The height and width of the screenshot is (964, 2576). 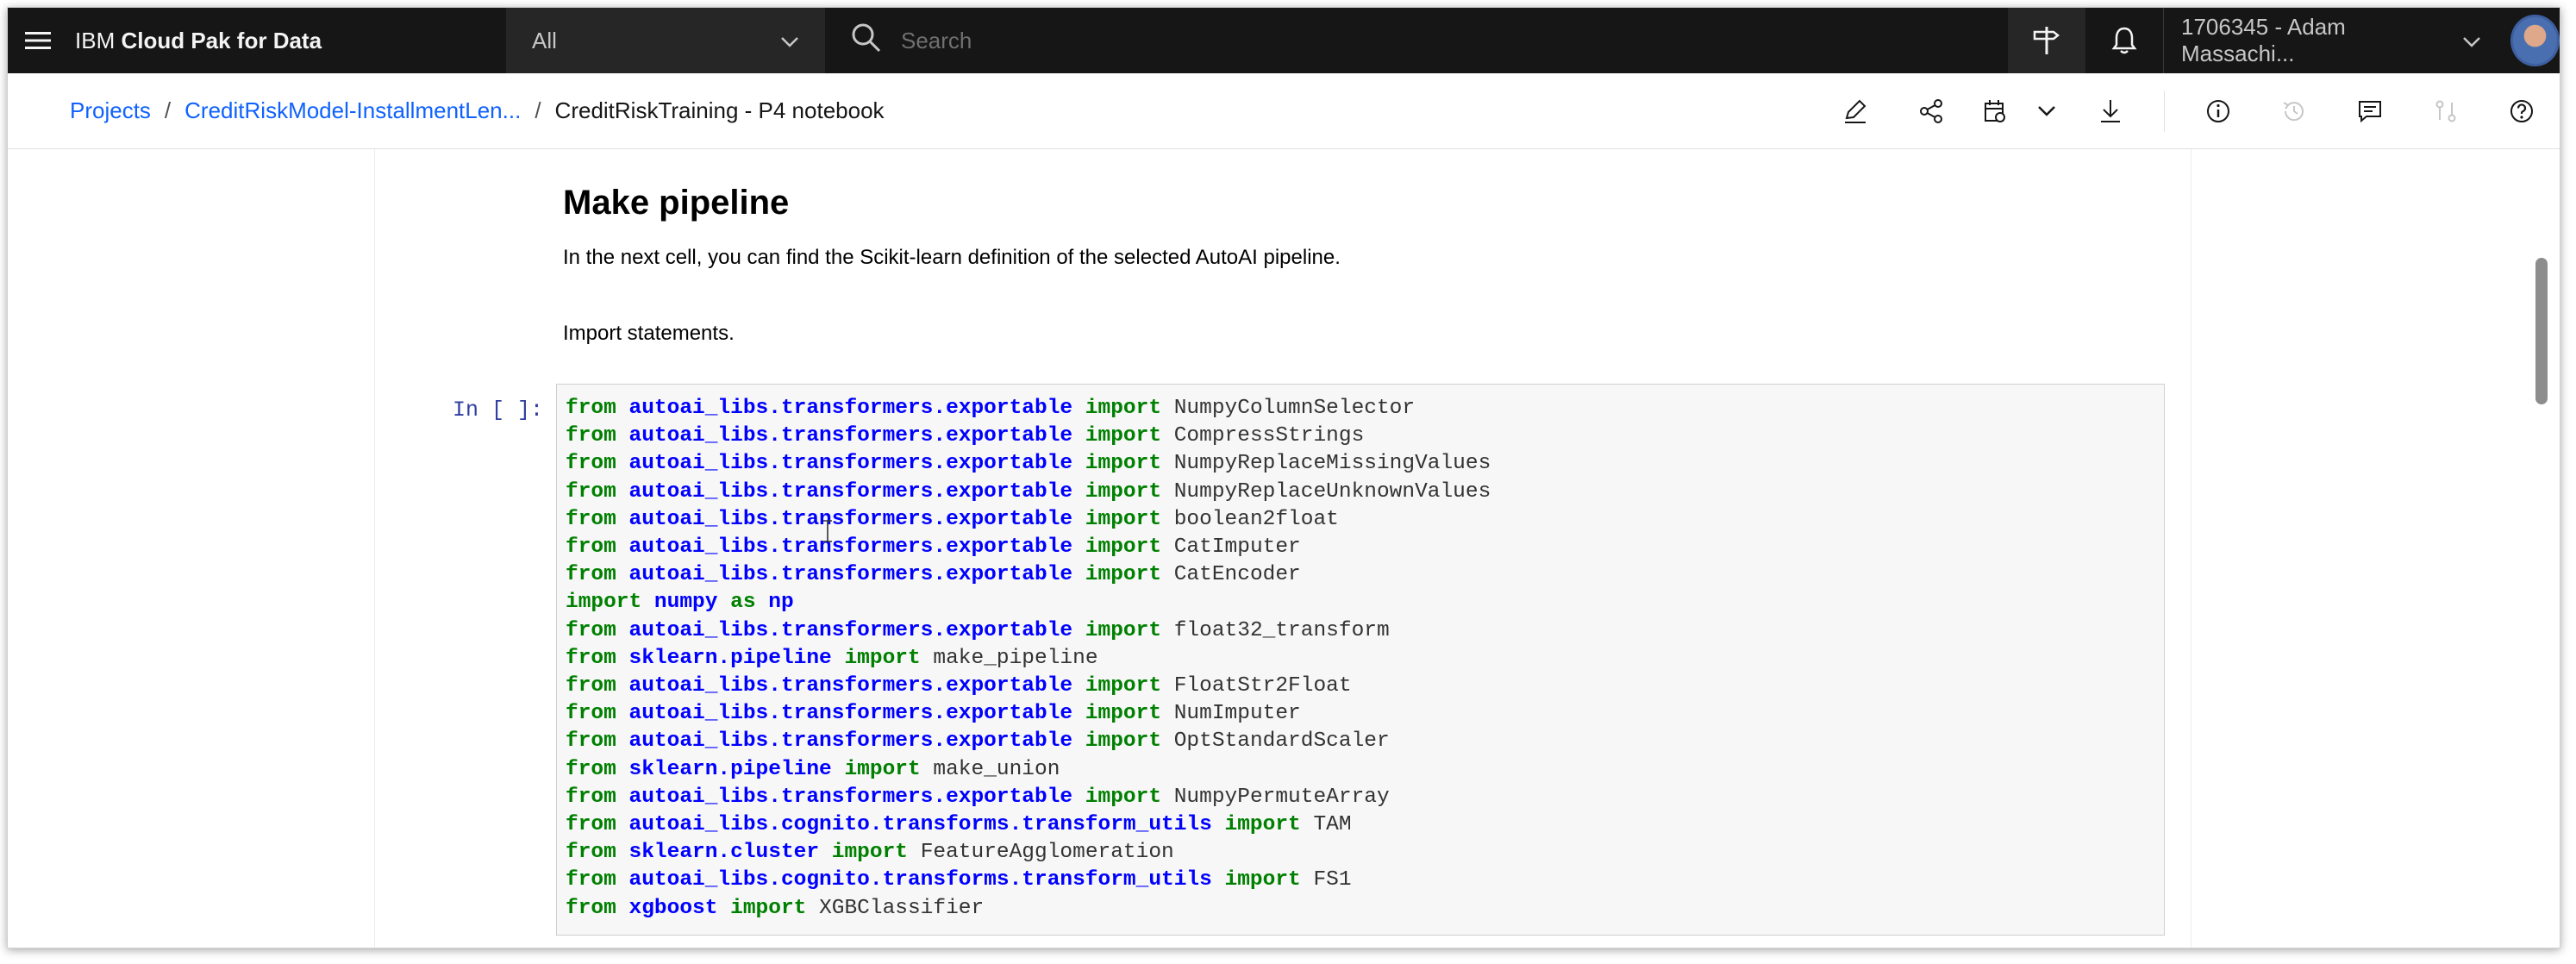 I want to click on code-token: CompressStrings, so click(x=1269, y=436).